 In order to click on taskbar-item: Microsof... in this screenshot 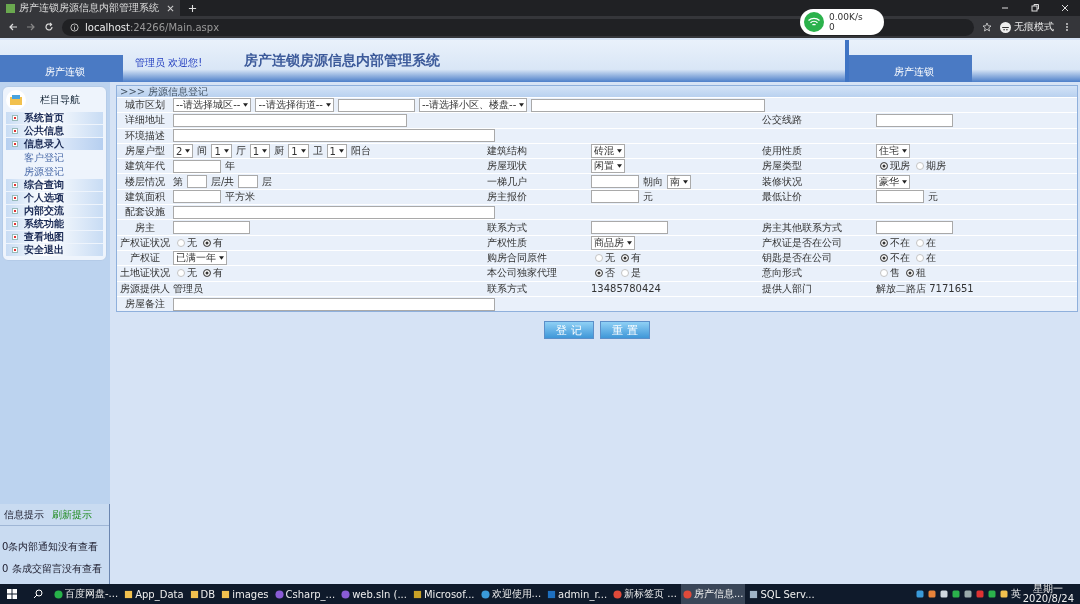, I will do `click(443, 594)`.